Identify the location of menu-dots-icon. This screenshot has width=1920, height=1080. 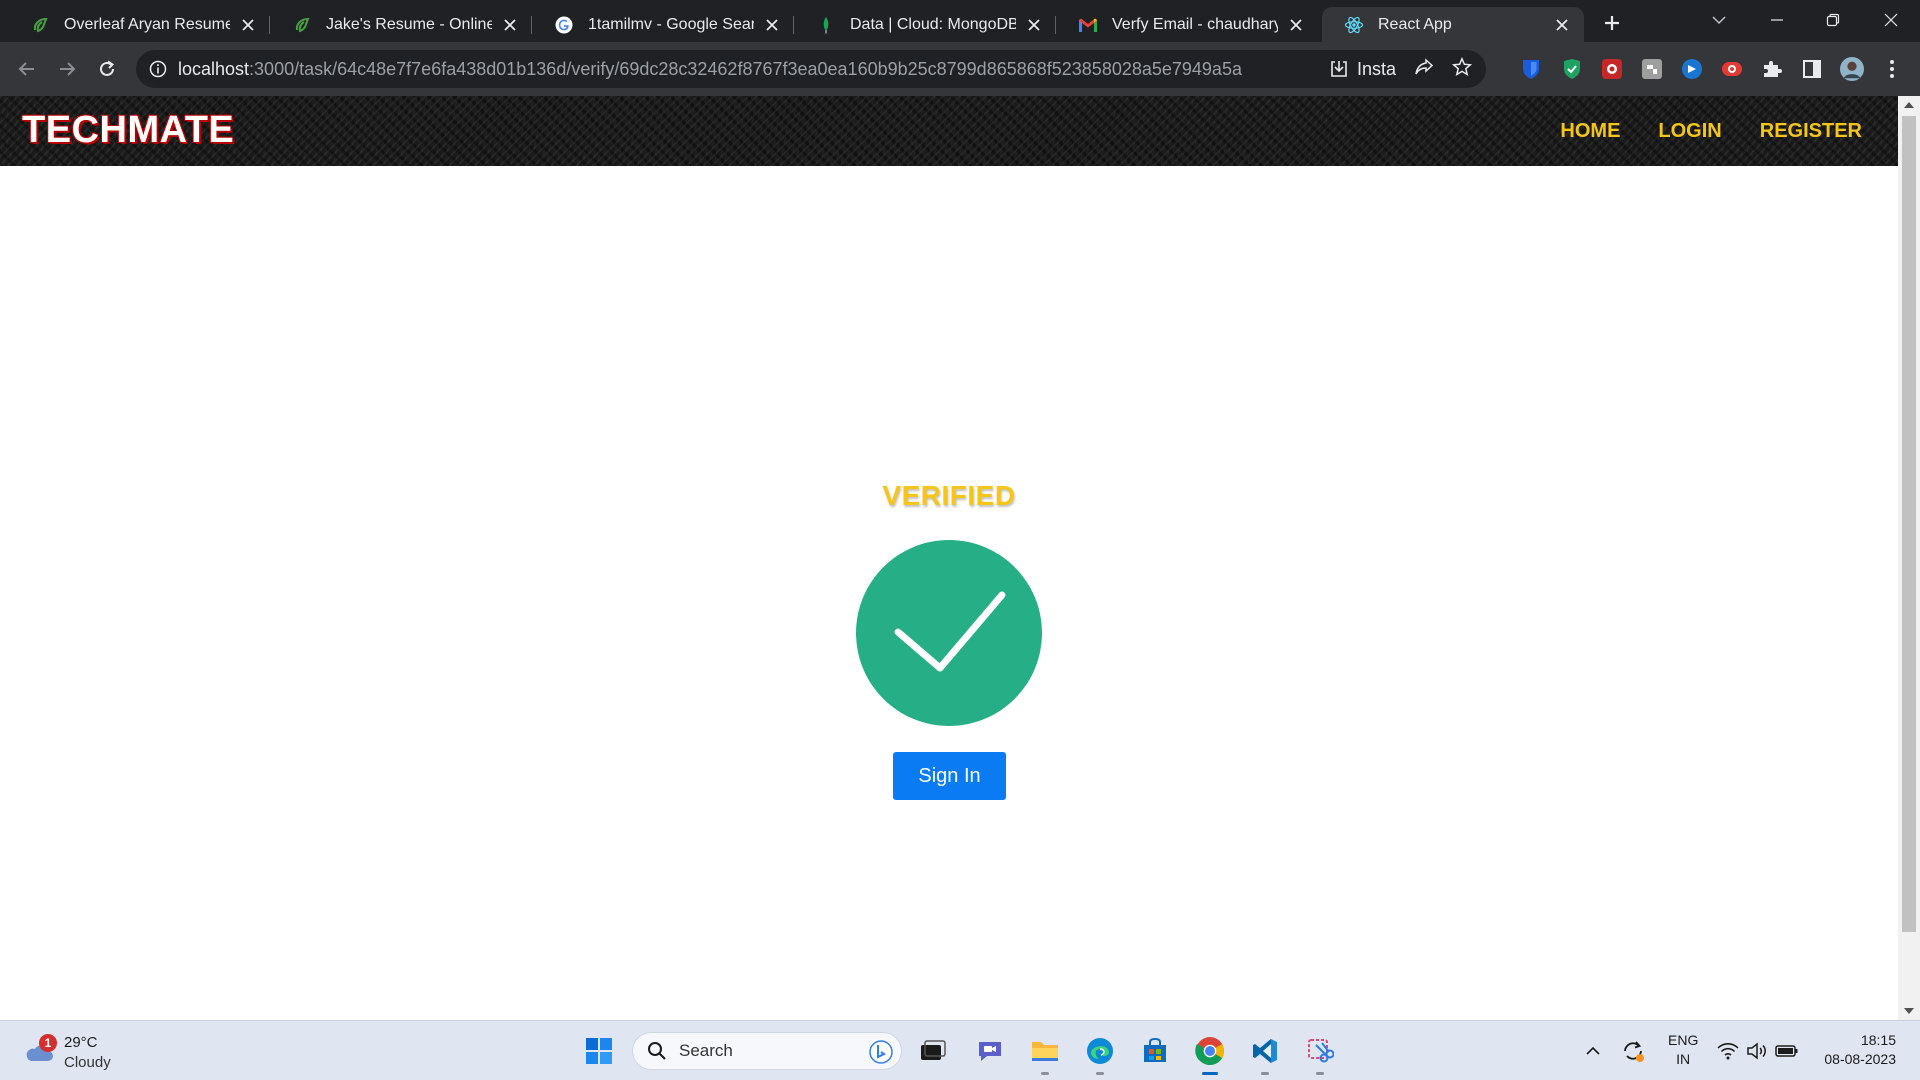
(1892, 69).